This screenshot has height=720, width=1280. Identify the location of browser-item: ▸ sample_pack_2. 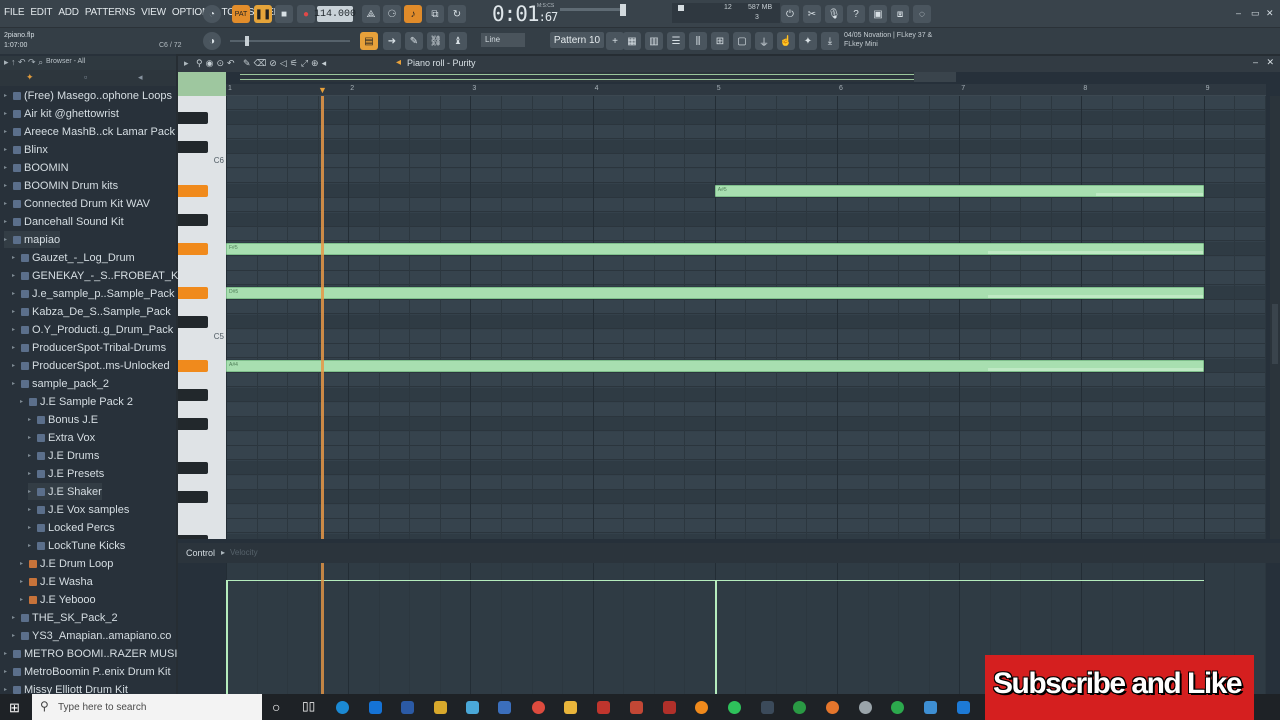
(60, 383).